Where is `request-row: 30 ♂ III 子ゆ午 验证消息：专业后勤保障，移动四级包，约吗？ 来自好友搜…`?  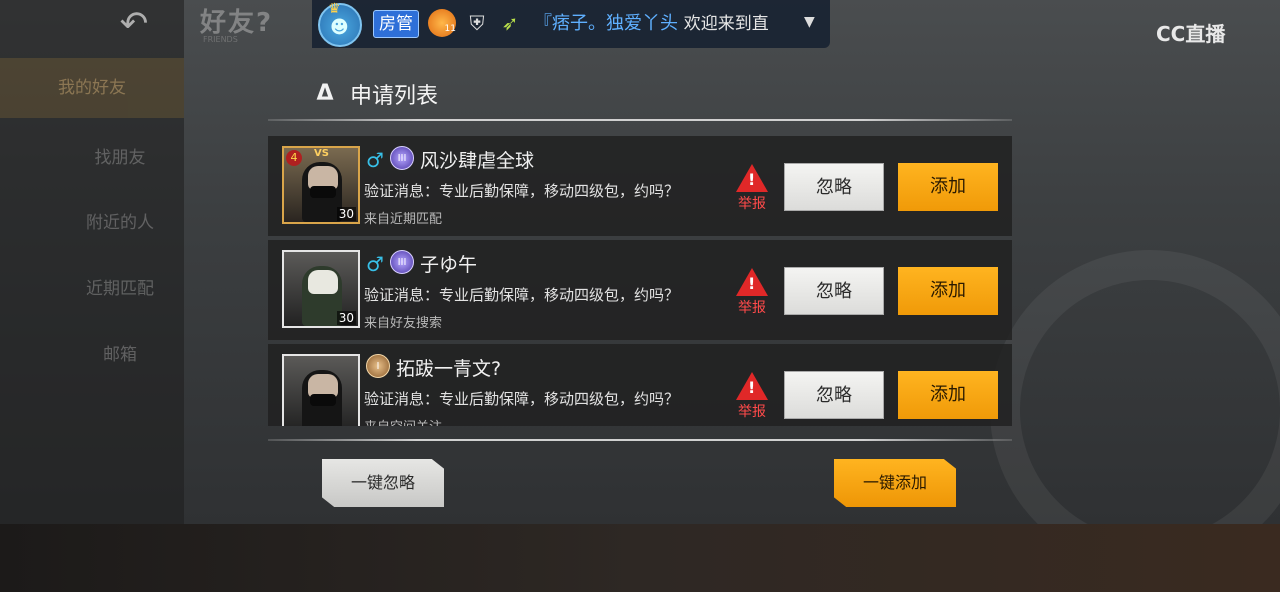
request-row: 30 ♂ III 子ゆ午 验证消息：专业后勤保障，移动四级包，约吗？ 来自好友搜… is located at coordinates (640, 290).